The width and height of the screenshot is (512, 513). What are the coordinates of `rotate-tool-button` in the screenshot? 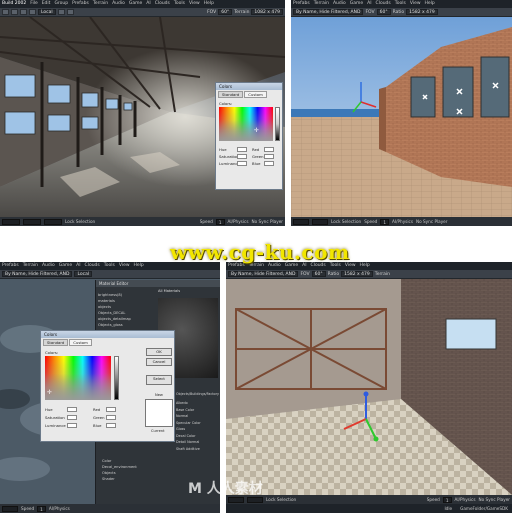 It's located at (23, 12).